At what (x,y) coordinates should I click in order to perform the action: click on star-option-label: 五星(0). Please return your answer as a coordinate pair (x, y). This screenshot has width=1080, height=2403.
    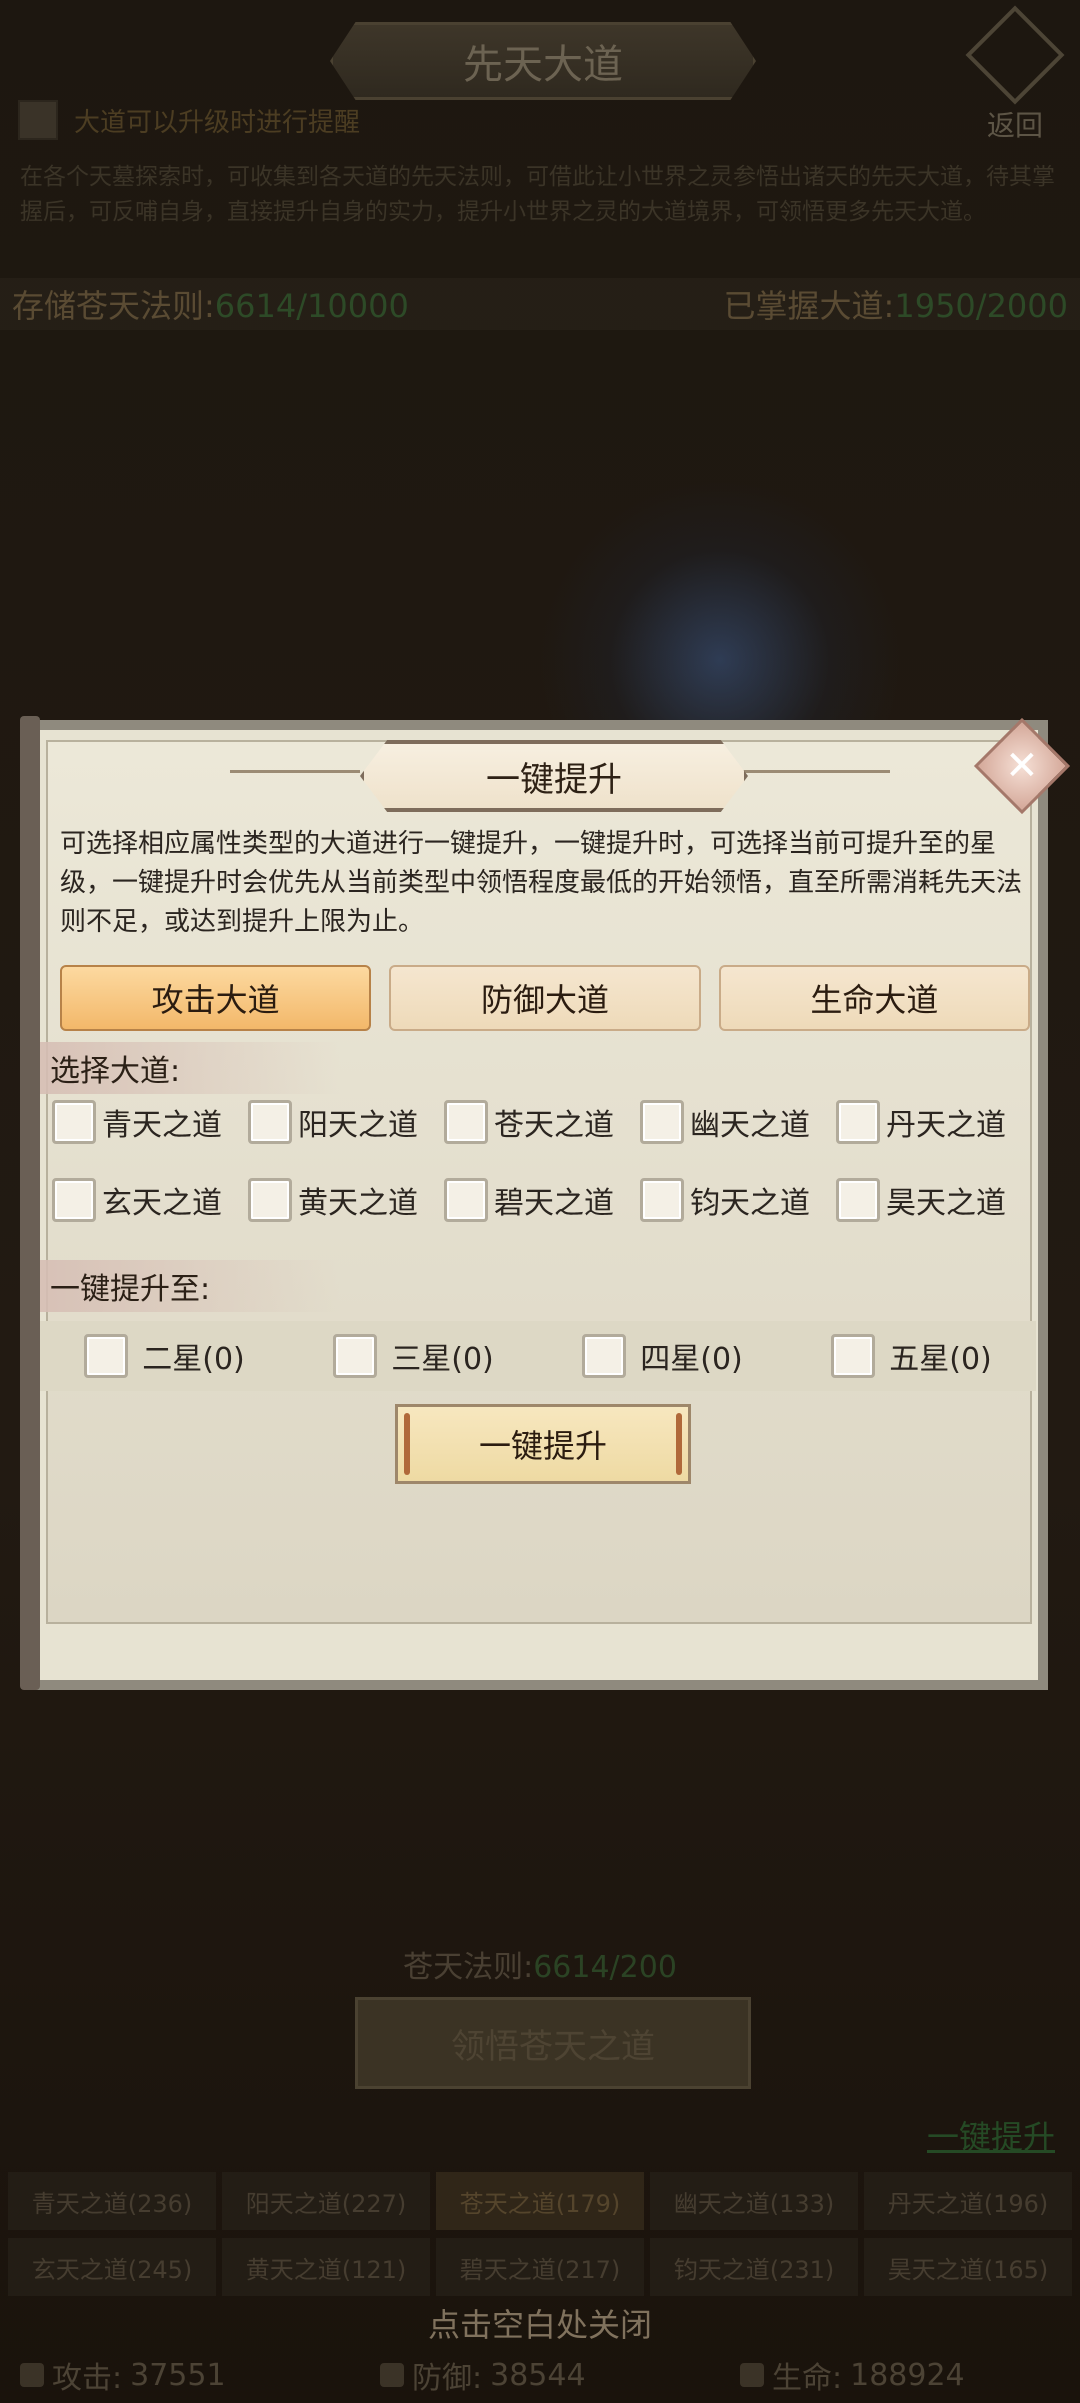
    Looking at the image, I should click on (940, 1359).